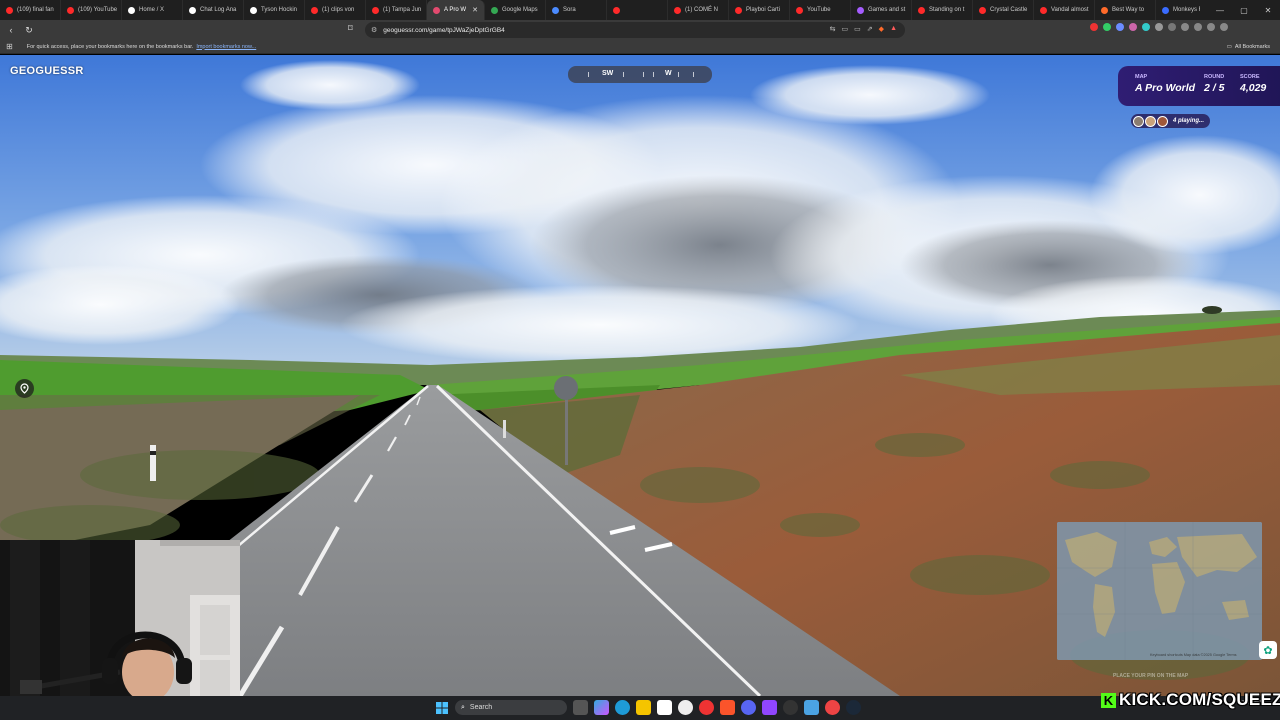 This screenshot has width=1280, height=720. Describe the element at coordinates (29, 30) in the screenshot. I see `reload-icon: ↻` at that location.